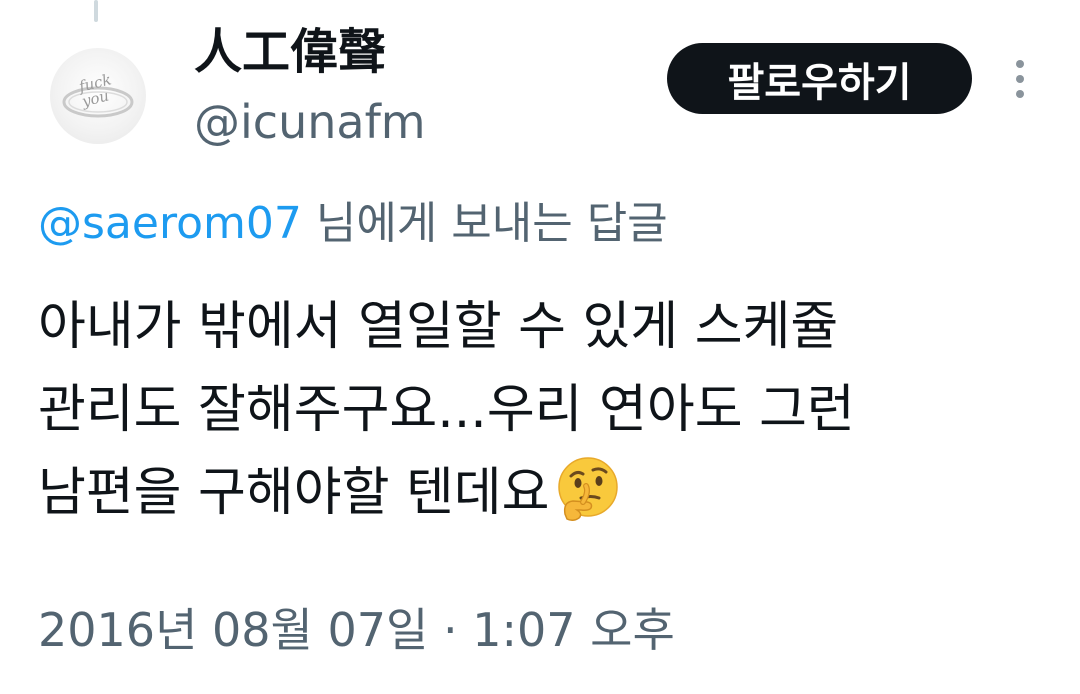 Image resolution: width=1080 pixels, height=694 pixels. Describe the element at coordinates (290, 52) in the screenshot. I see `author-display-name: 人工偉聲` at that location.